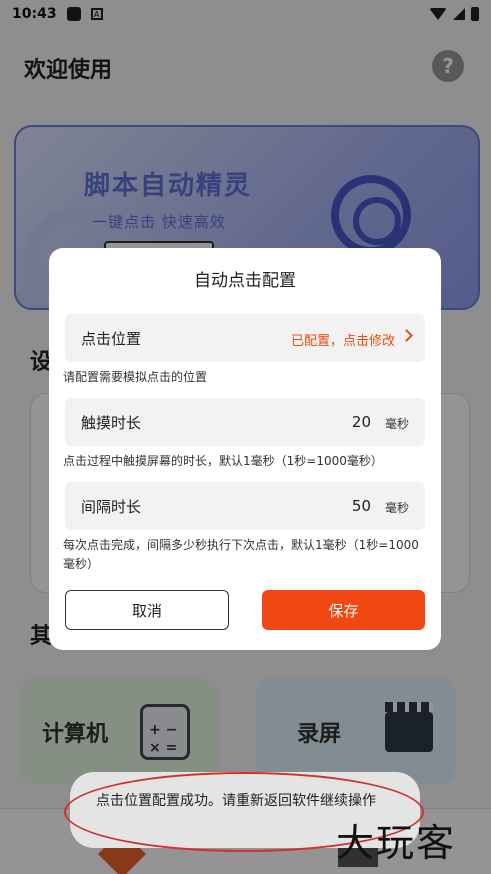  Describe the element at coordinates (245, 506) in the screenshot. I see `interval-row: 间隔时长 50 毫秒` at that location.